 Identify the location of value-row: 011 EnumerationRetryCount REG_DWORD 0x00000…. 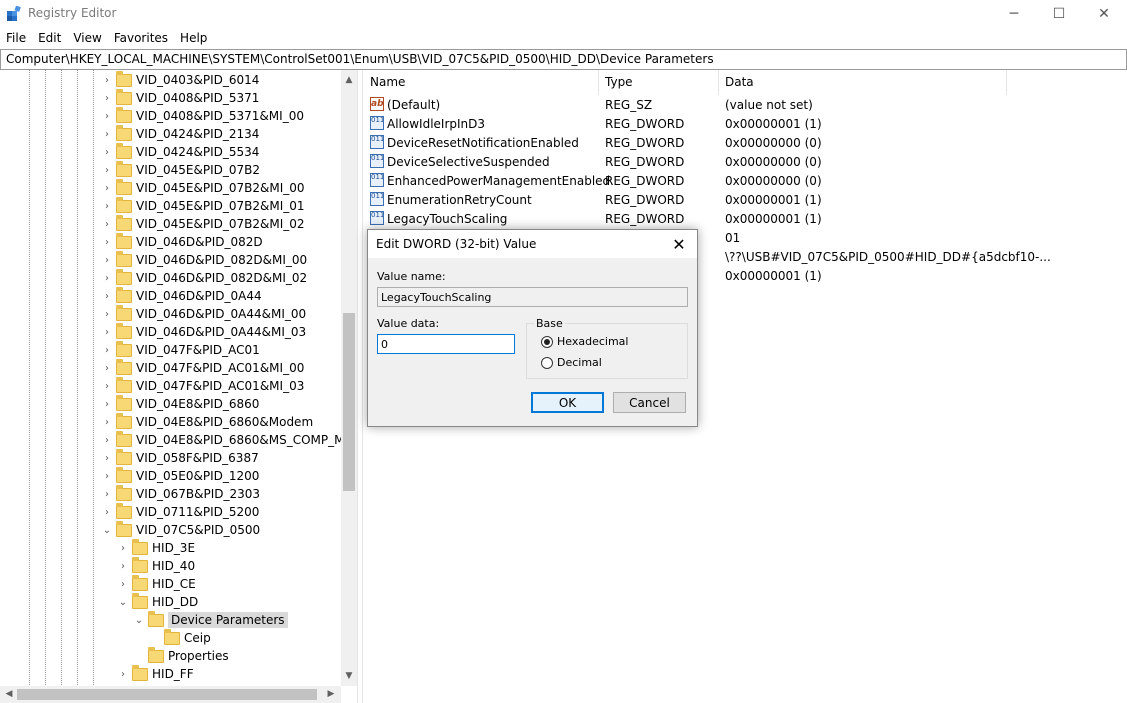
(745, 200).